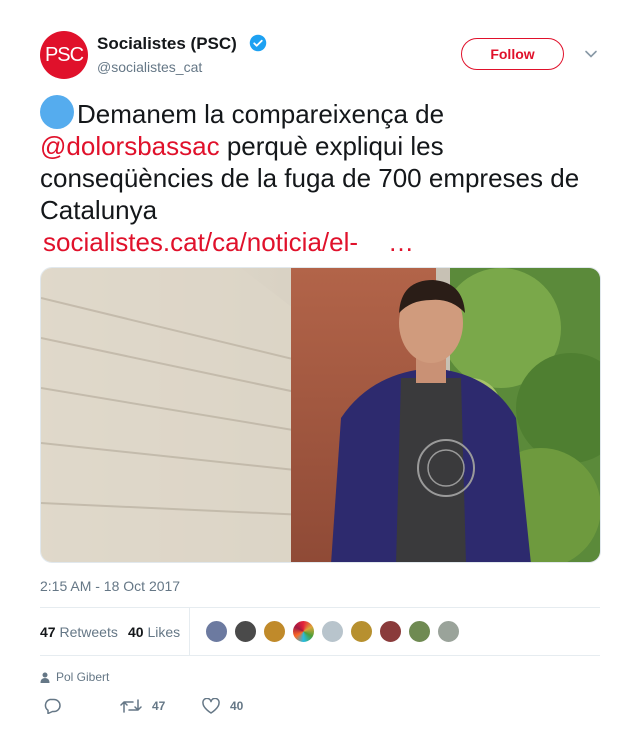  I want to click on divider, so click(320, 655).